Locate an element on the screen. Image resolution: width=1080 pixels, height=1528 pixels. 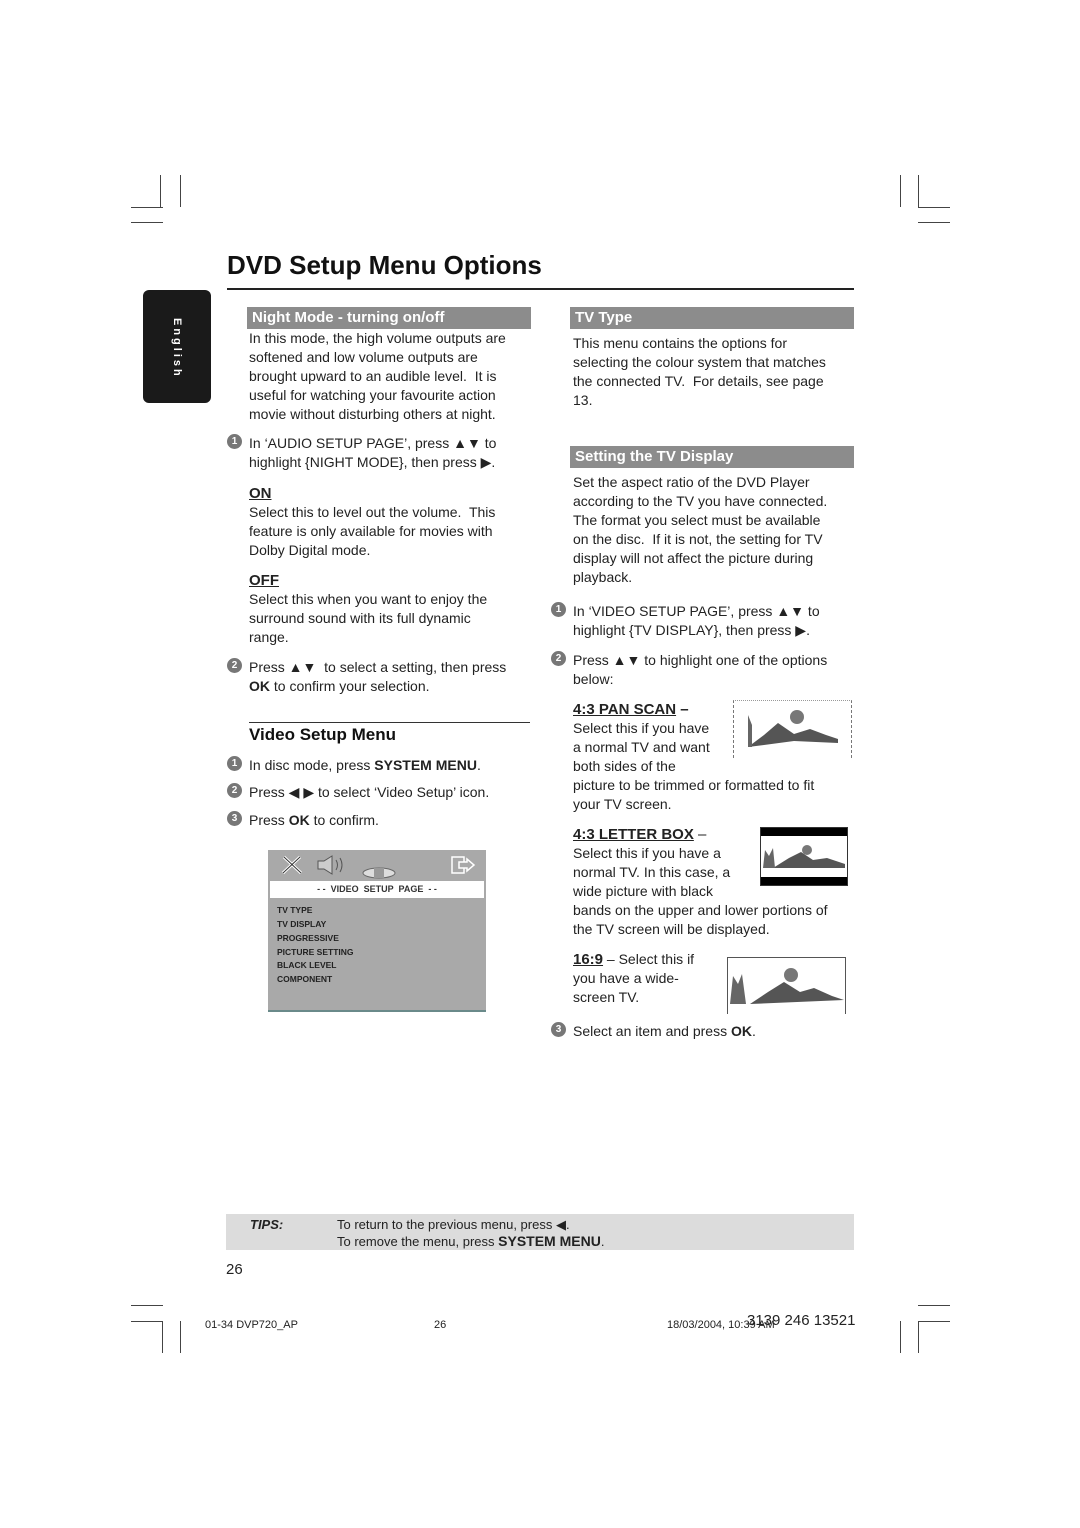
step-text: In disc mode, press is located at coordinates (312, 765).